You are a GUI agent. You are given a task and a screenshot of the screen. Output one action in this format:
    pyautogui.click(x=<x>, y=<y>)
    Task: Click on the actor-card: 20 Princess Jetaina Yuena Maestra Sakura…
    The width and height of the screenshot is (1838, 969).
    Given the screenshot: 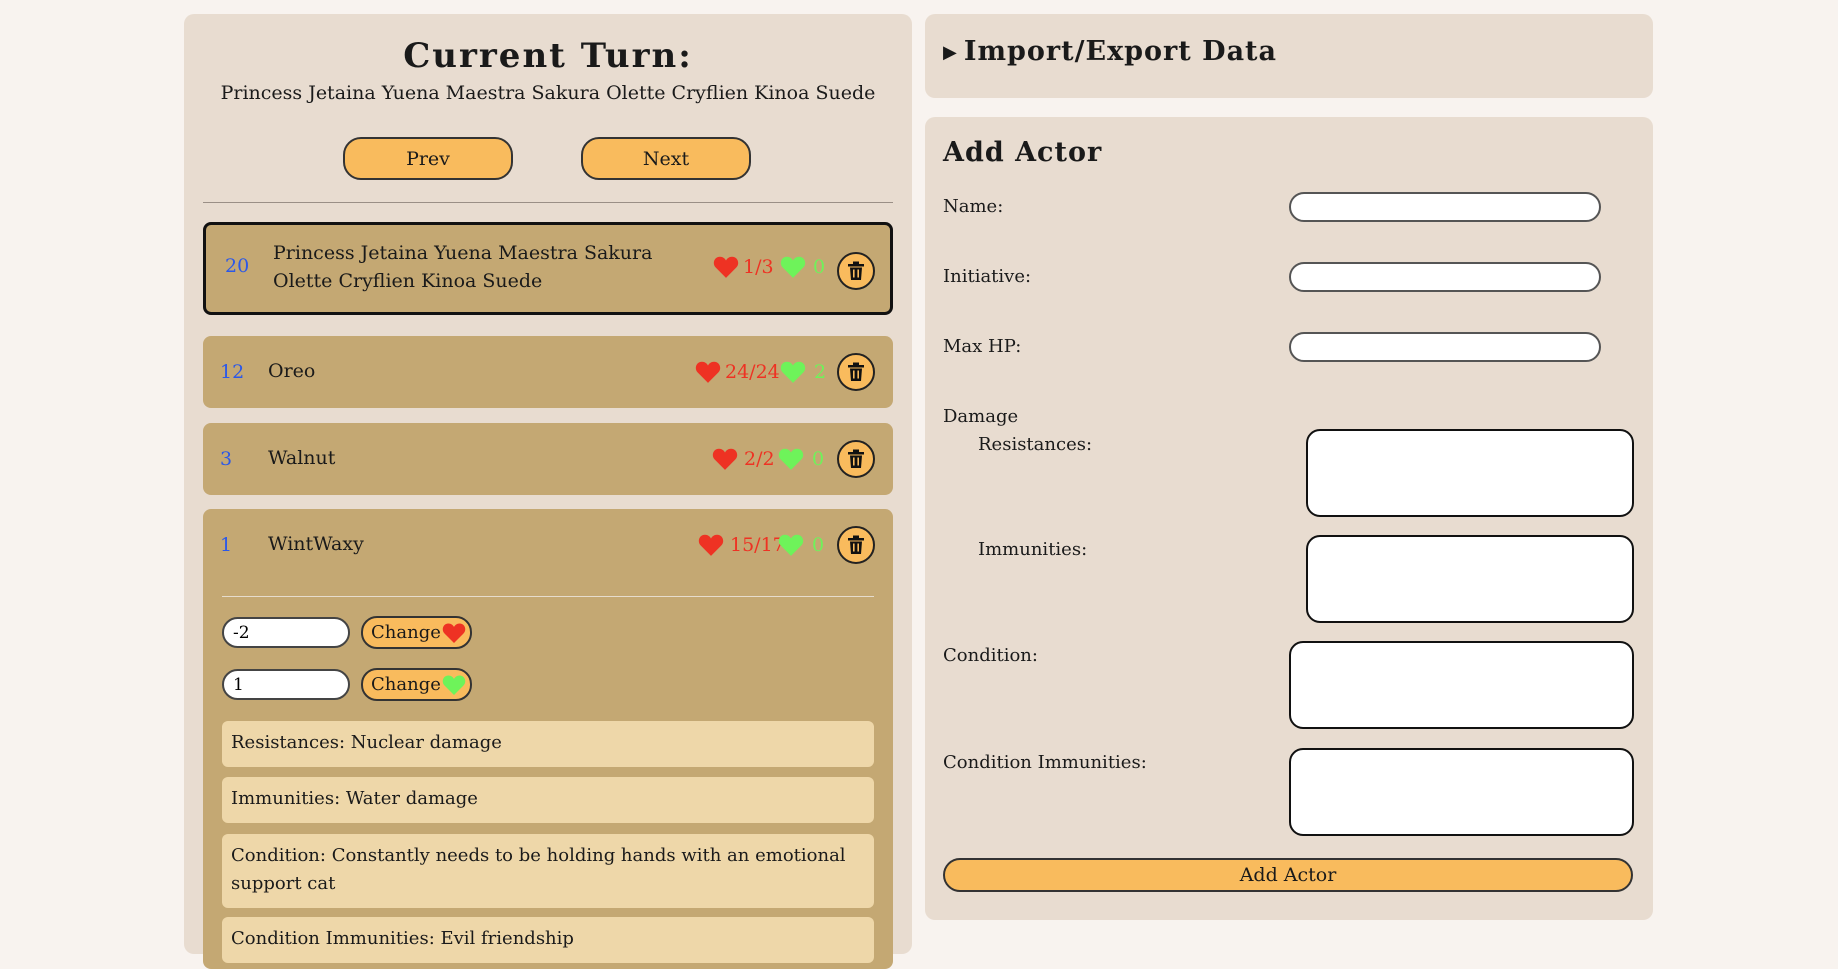 What is the action you would take?
    pyautogui.click(x=548, y=268)
    